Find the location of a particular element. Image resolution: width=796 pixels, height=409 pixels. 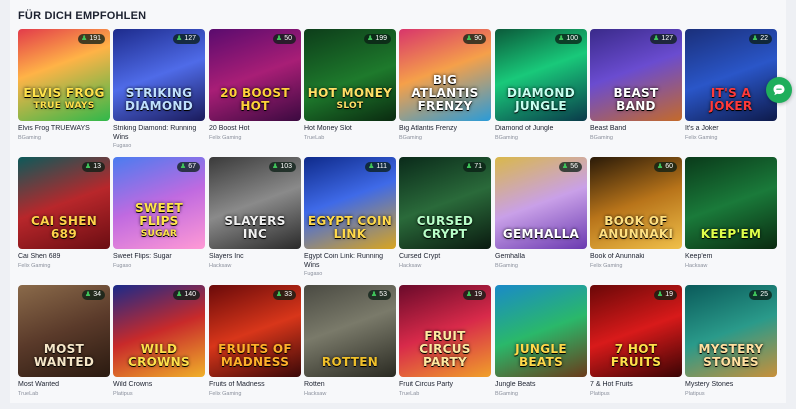

game-thumbnail: DIAMOND JUNGLE ♟ 100 is located at coordinates (541, 75).